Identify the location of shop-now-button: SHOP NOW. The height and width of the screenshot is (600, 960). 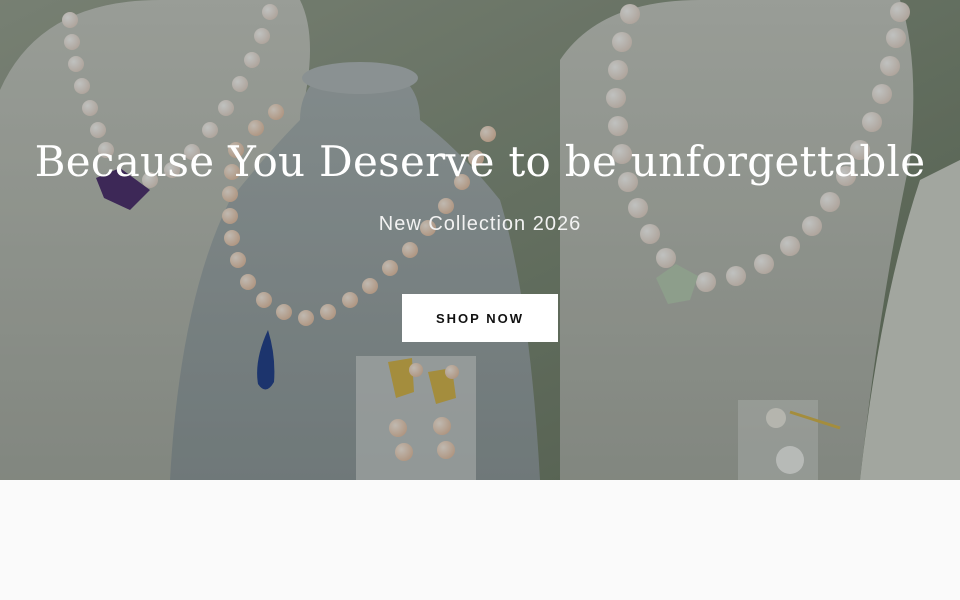
(480, 318).